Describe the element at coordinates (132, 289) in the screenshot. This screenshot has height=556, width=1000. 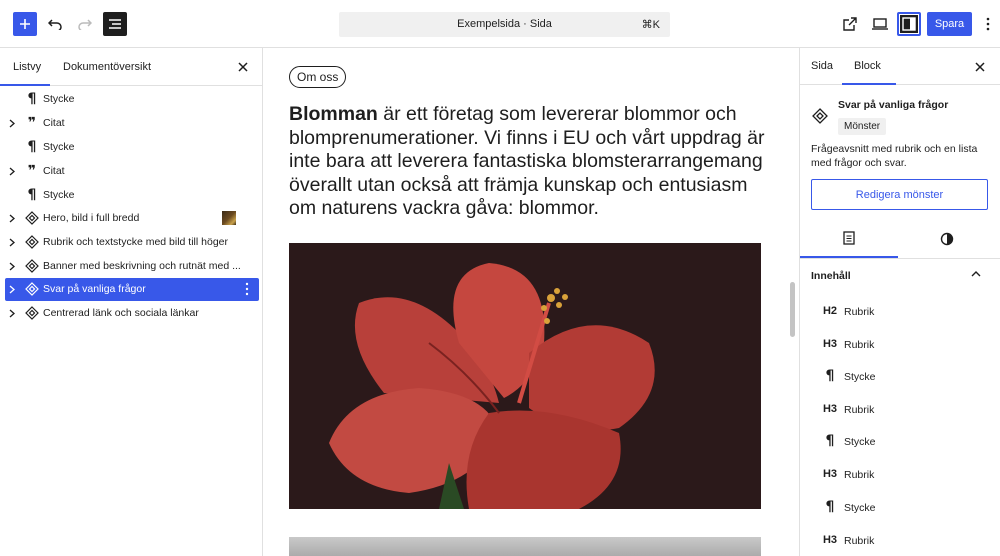
I see `list-item-selected: Svar på vanliga frågor` at that location.